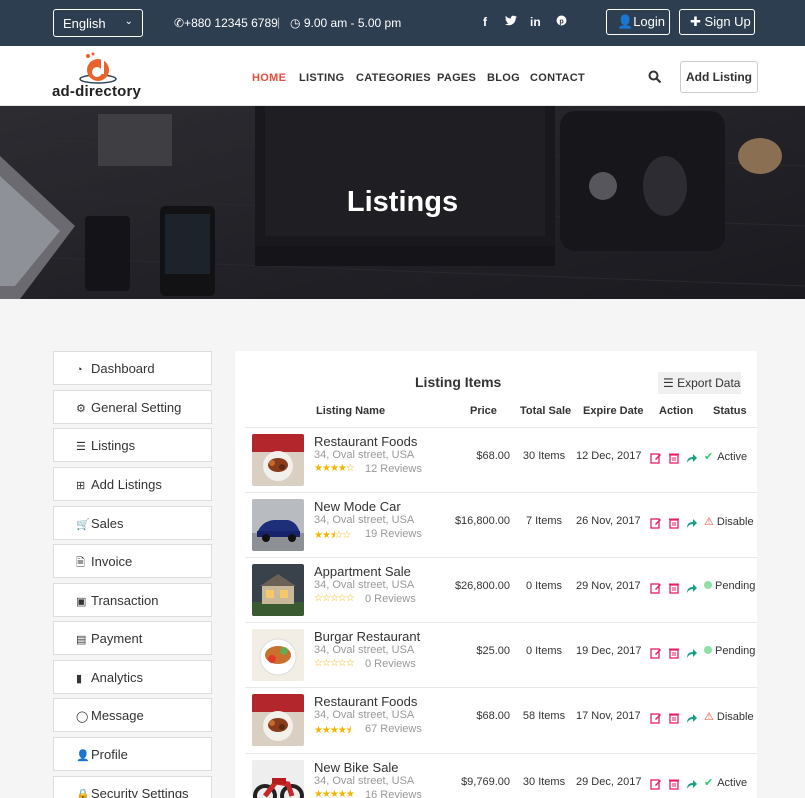 This screenshot has height=798, width=805. Describe the element at coordinates (456, 78) in the screenshot. I see `nav-pages: PAGES` at that location.